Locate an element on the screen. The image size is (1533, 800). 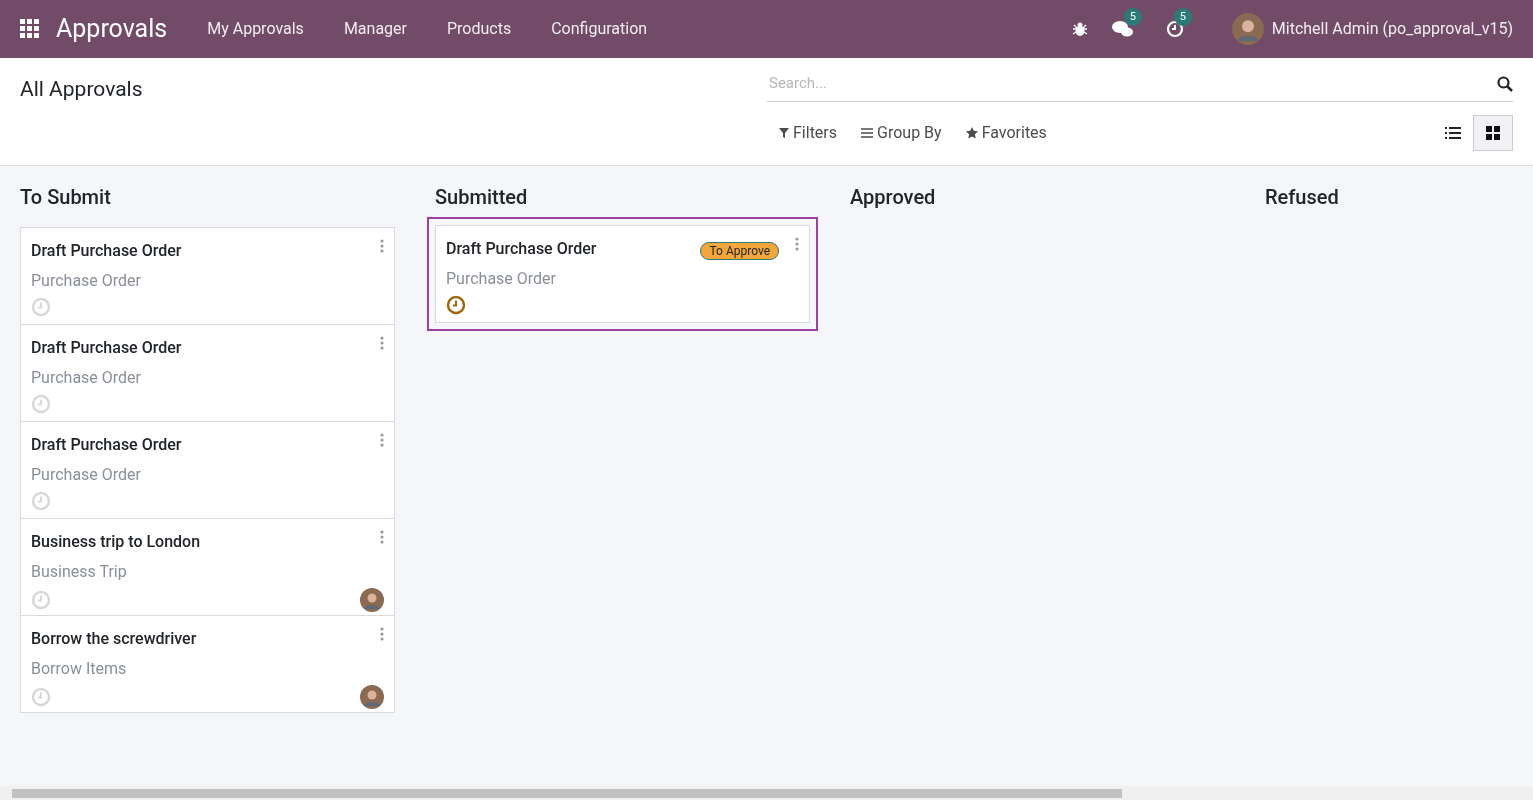
column-title: To Submit is located at coordinates (66, 197).